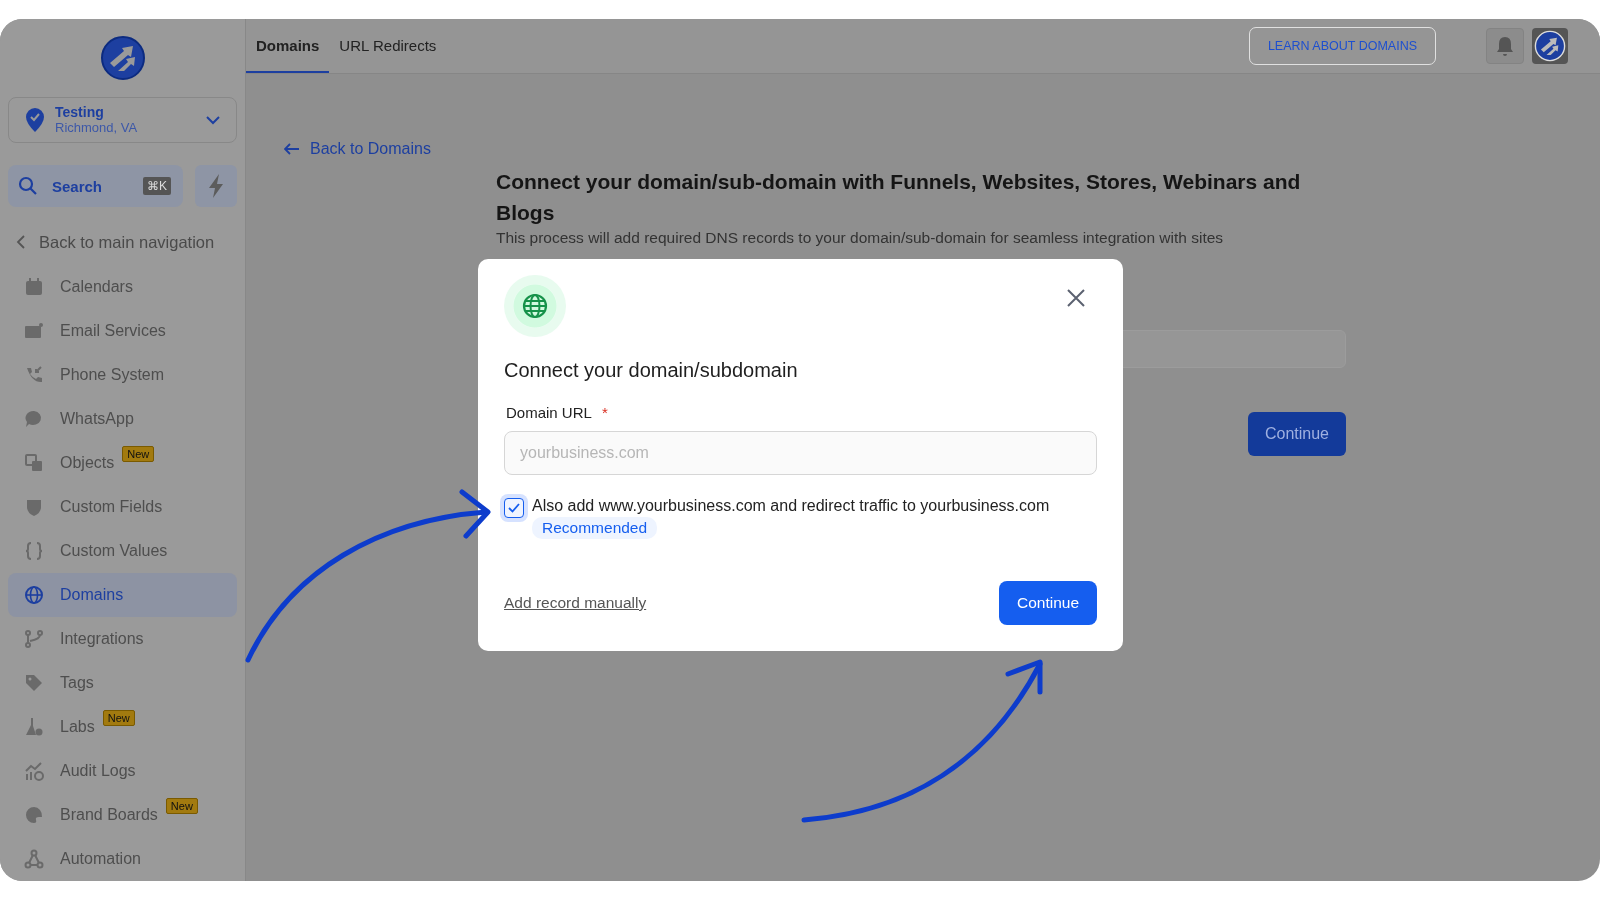 The height and width of the screenshot is (900, 1600). Describe the element at coordinates (122, 419) in the screenshot. I see `sidebar-item: WhatsApp` at that location.